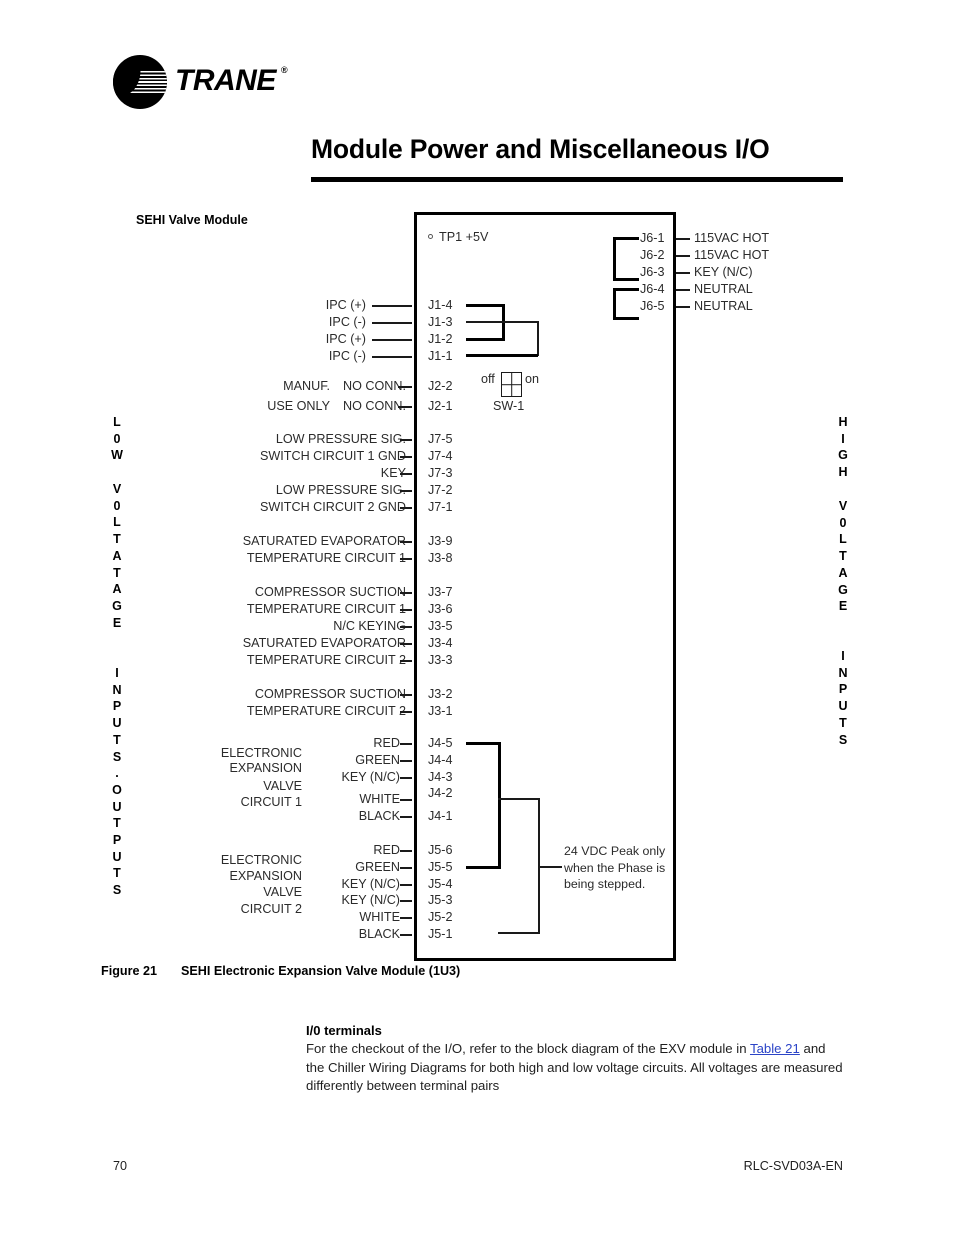 This screenshot has height=1235, width=954. I want to click on label-j7-4: SWITCH CIRCUIT 1 GND, so click(333, 456).